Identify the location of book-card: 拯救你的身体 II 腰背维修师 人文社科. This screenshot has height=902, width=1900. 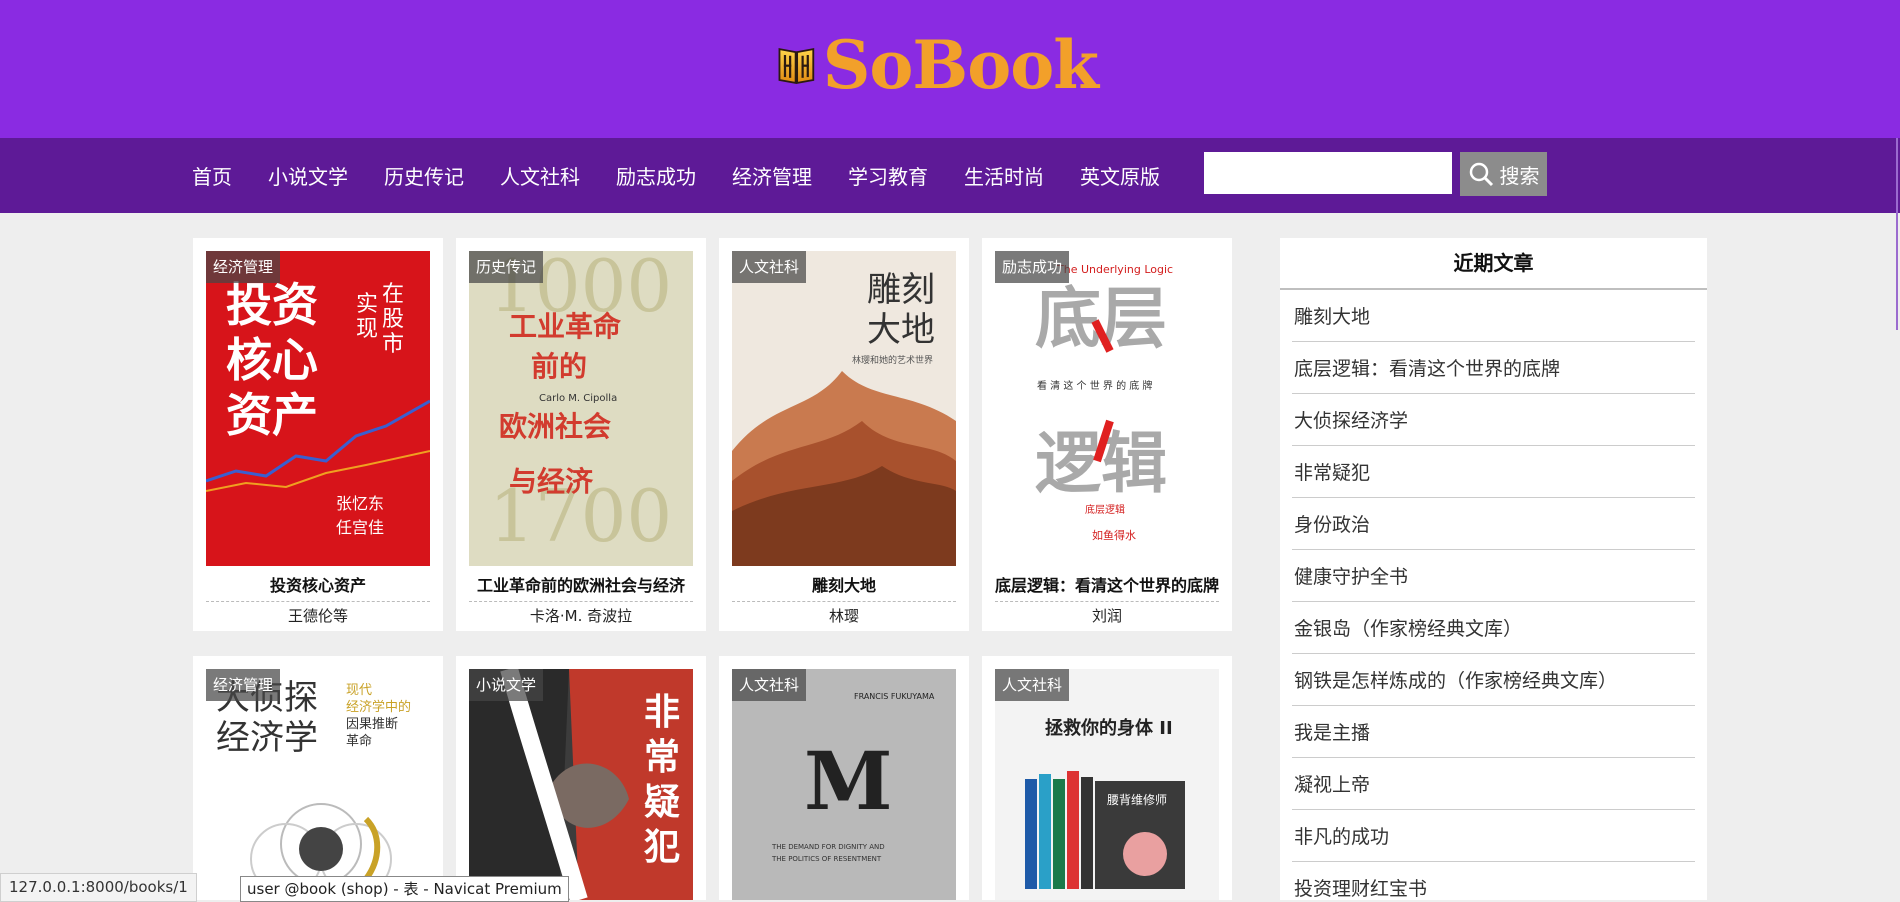
(1107, 778).